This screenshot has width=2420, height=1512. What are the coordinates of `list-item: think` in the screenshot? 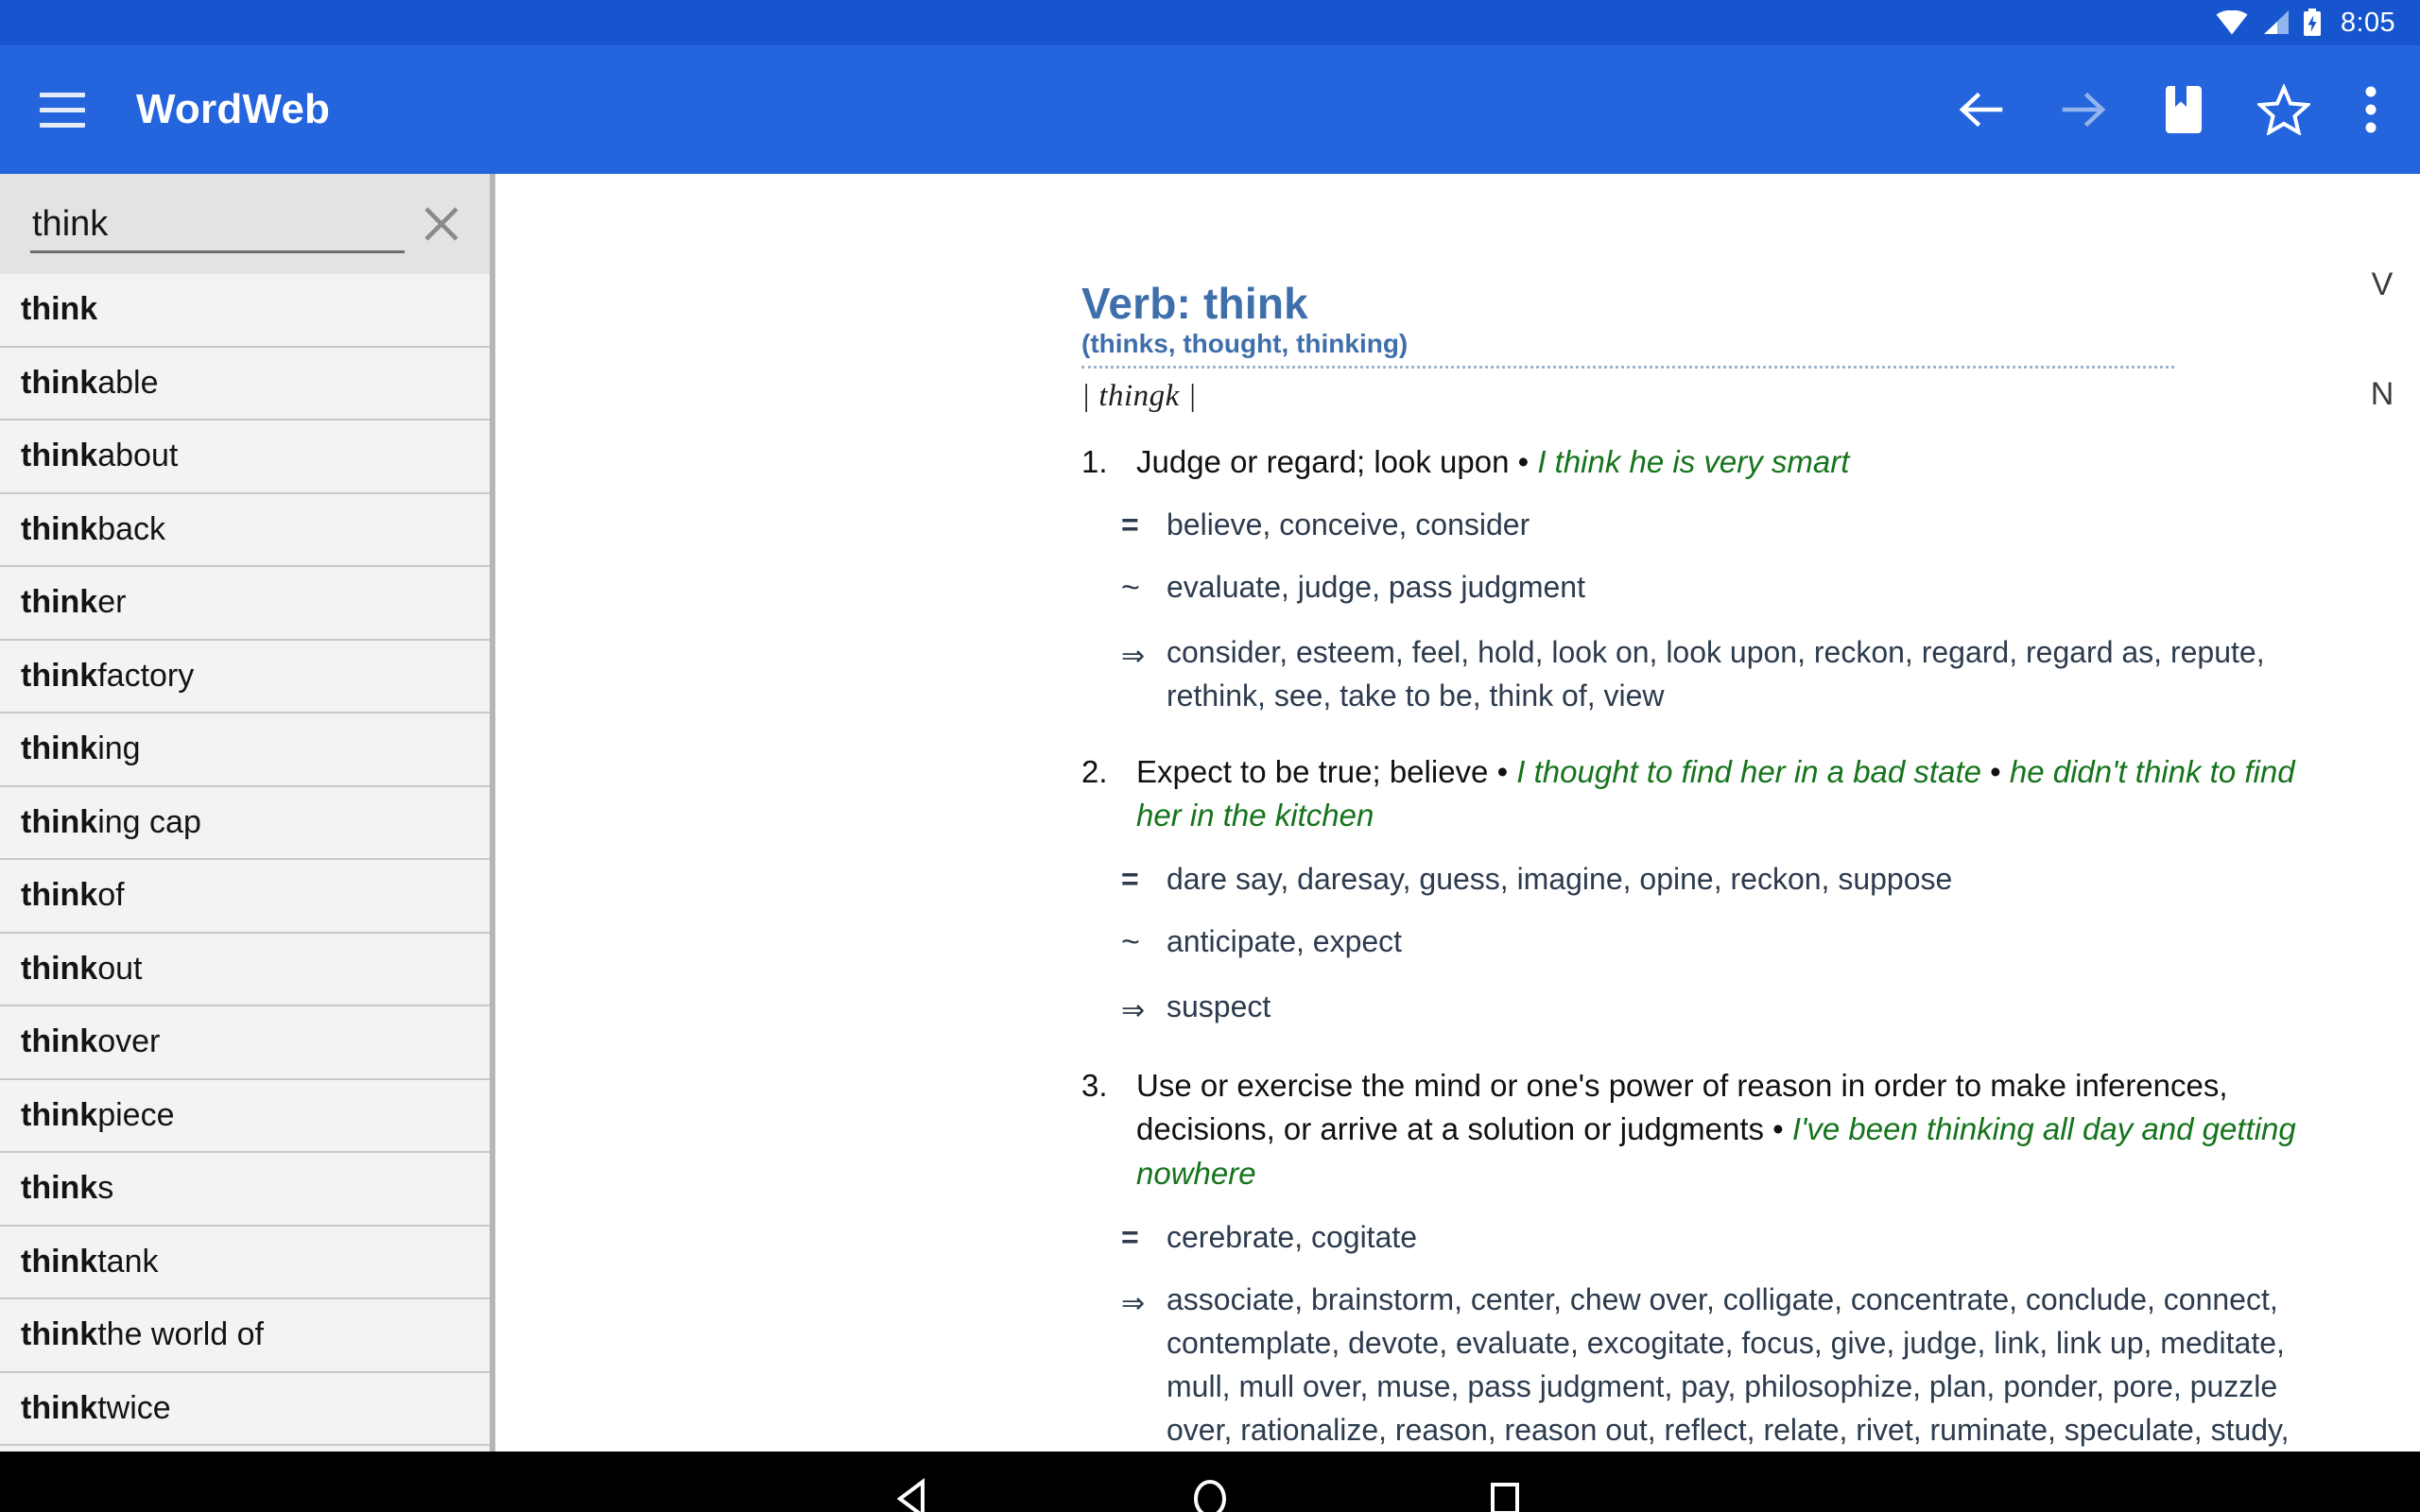 It's located at (245, 311).